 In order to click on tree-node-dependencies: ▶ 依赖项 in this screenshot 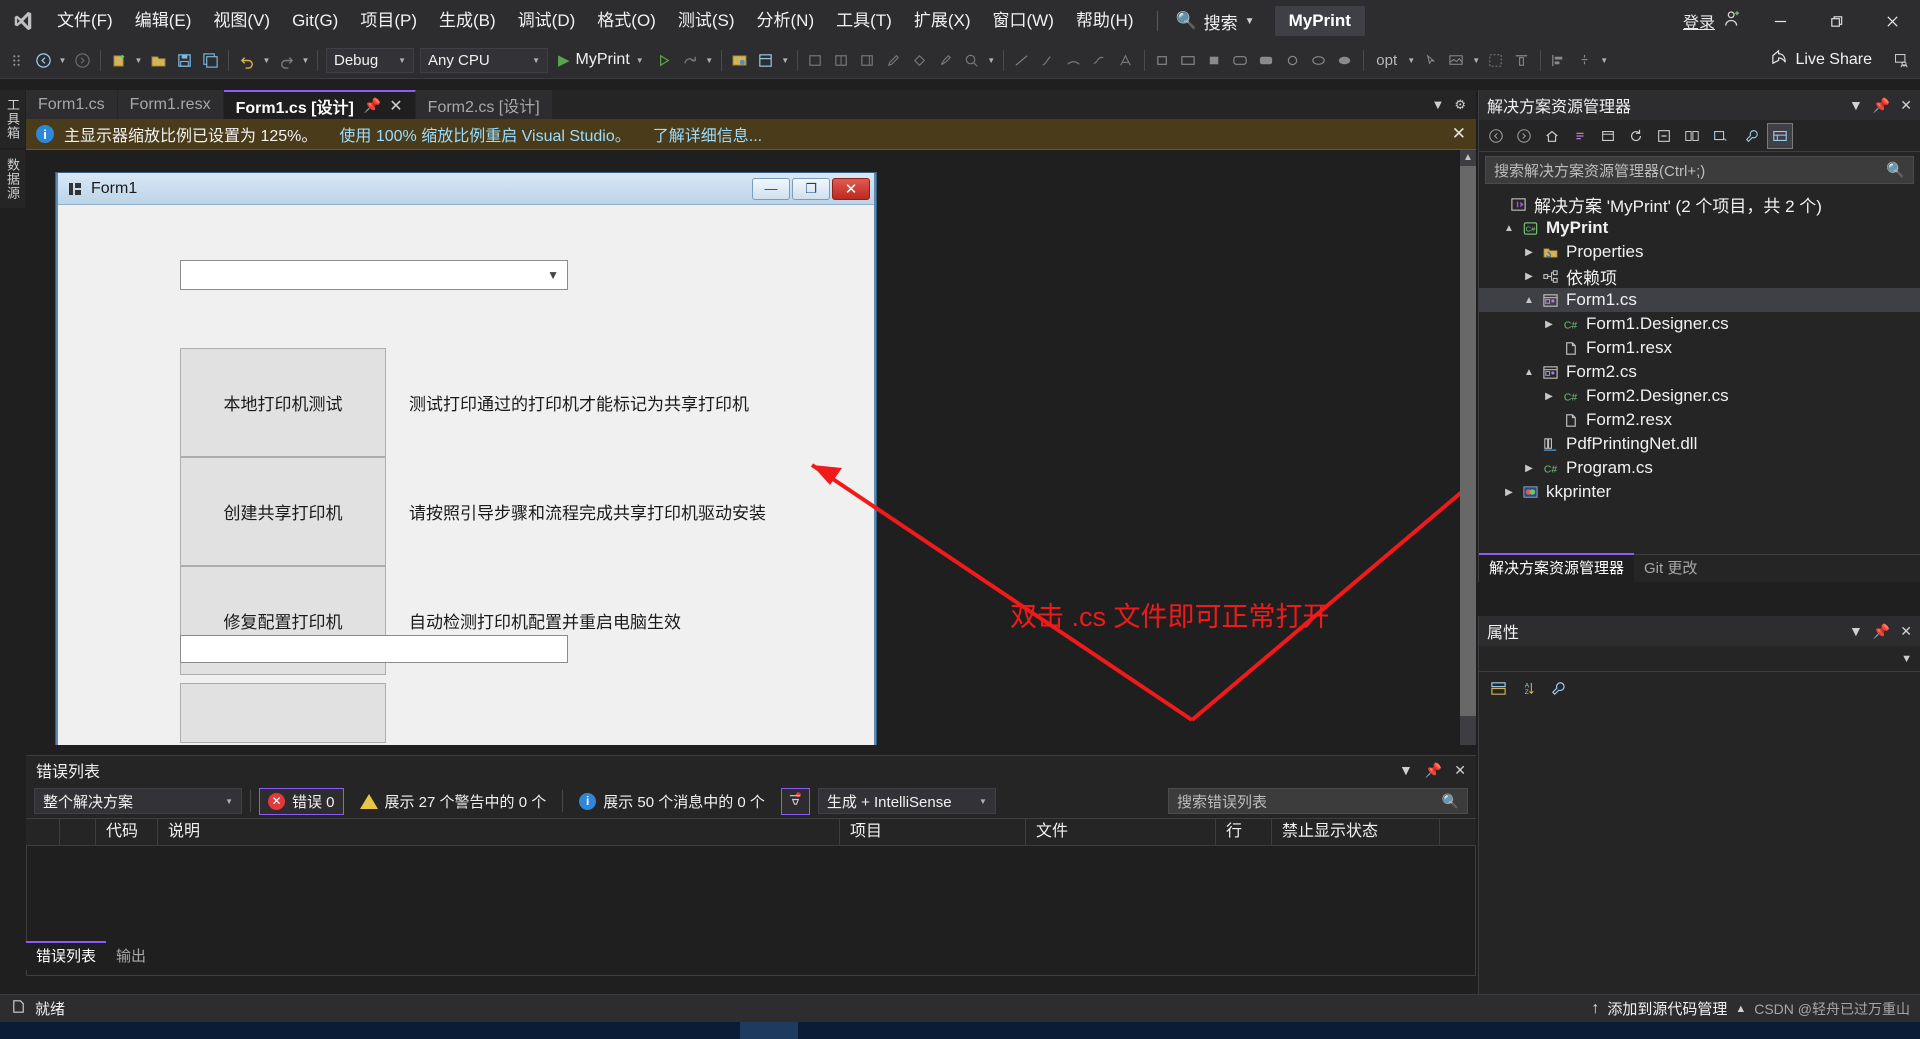, I will do `click(1699, 276)`.